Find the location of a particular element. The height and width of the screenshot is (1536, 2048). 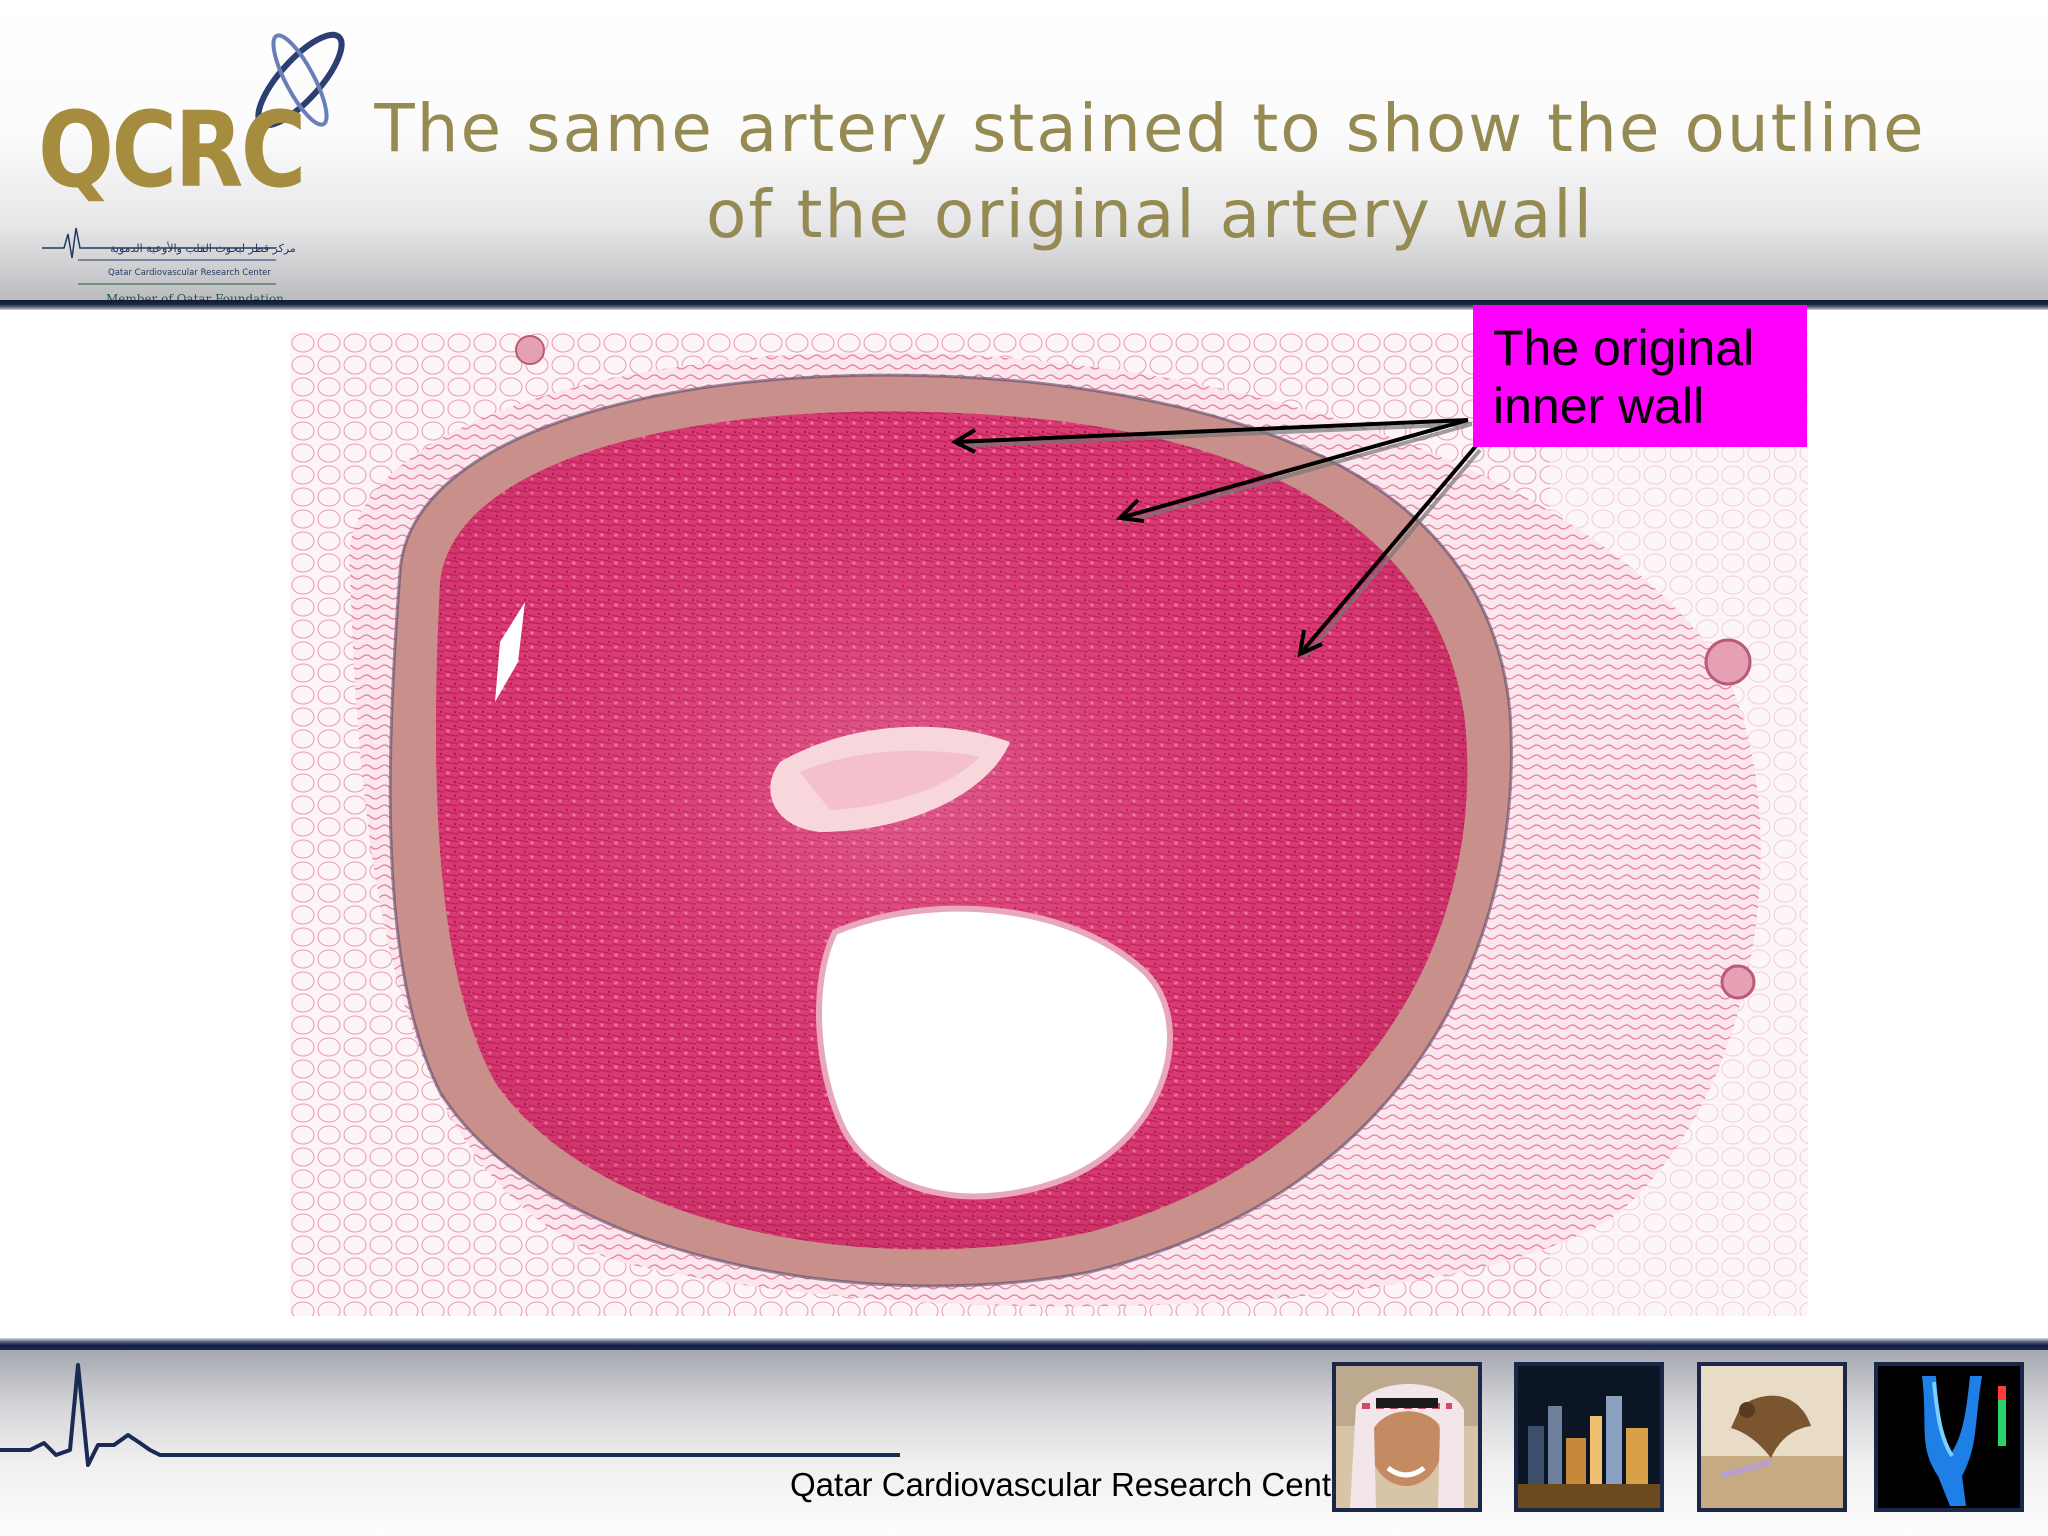

thumbnail-smiling-man is located at coordinates (1407, 1437).